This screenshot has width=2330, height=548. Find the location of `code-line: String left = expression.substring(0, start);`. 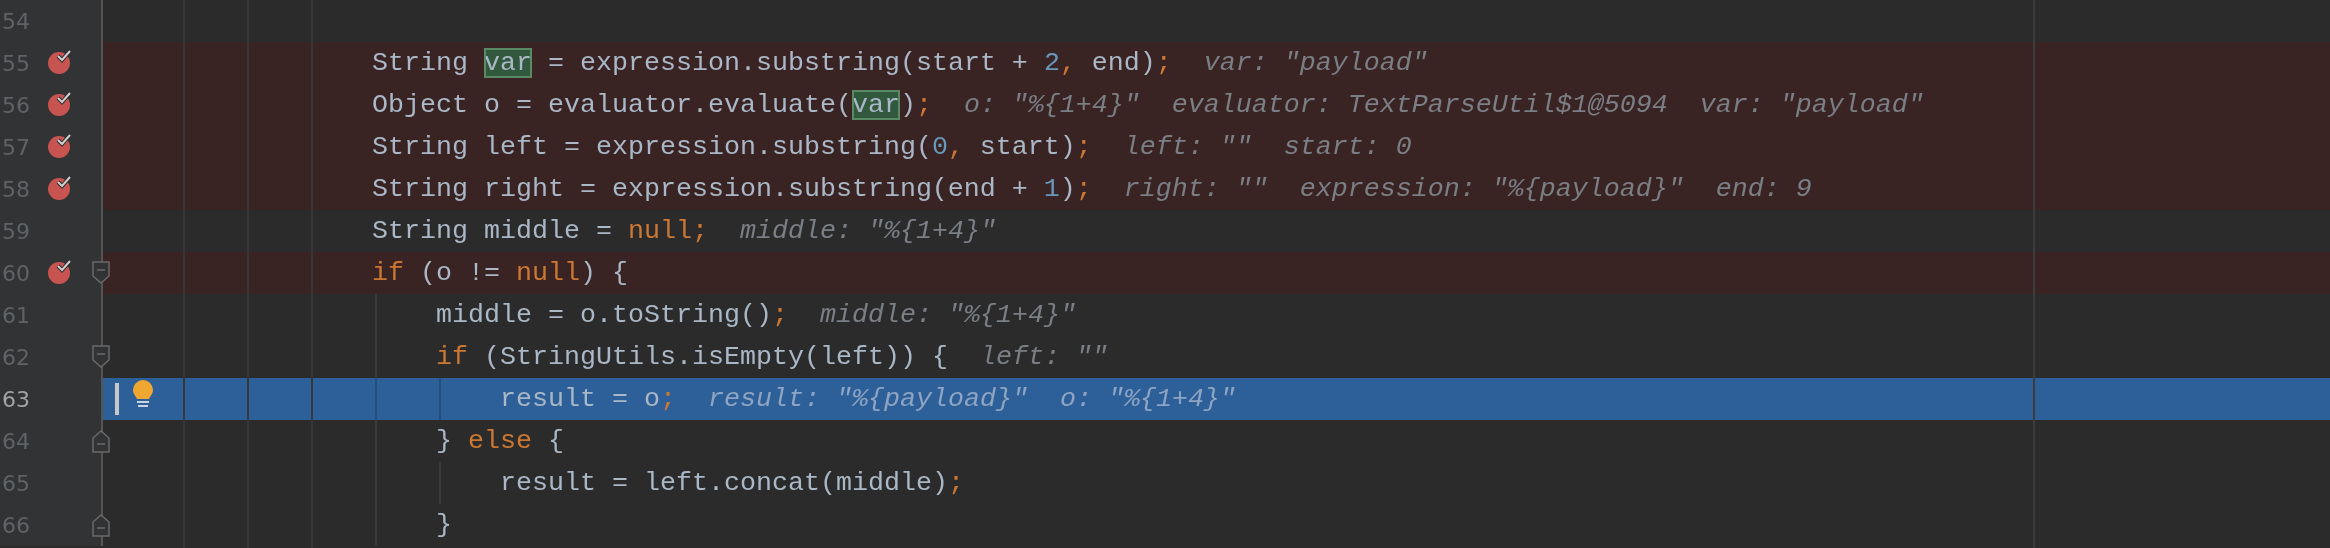

code-line: String left = expression.substring(0, start); is located at coordinates (732, 147).